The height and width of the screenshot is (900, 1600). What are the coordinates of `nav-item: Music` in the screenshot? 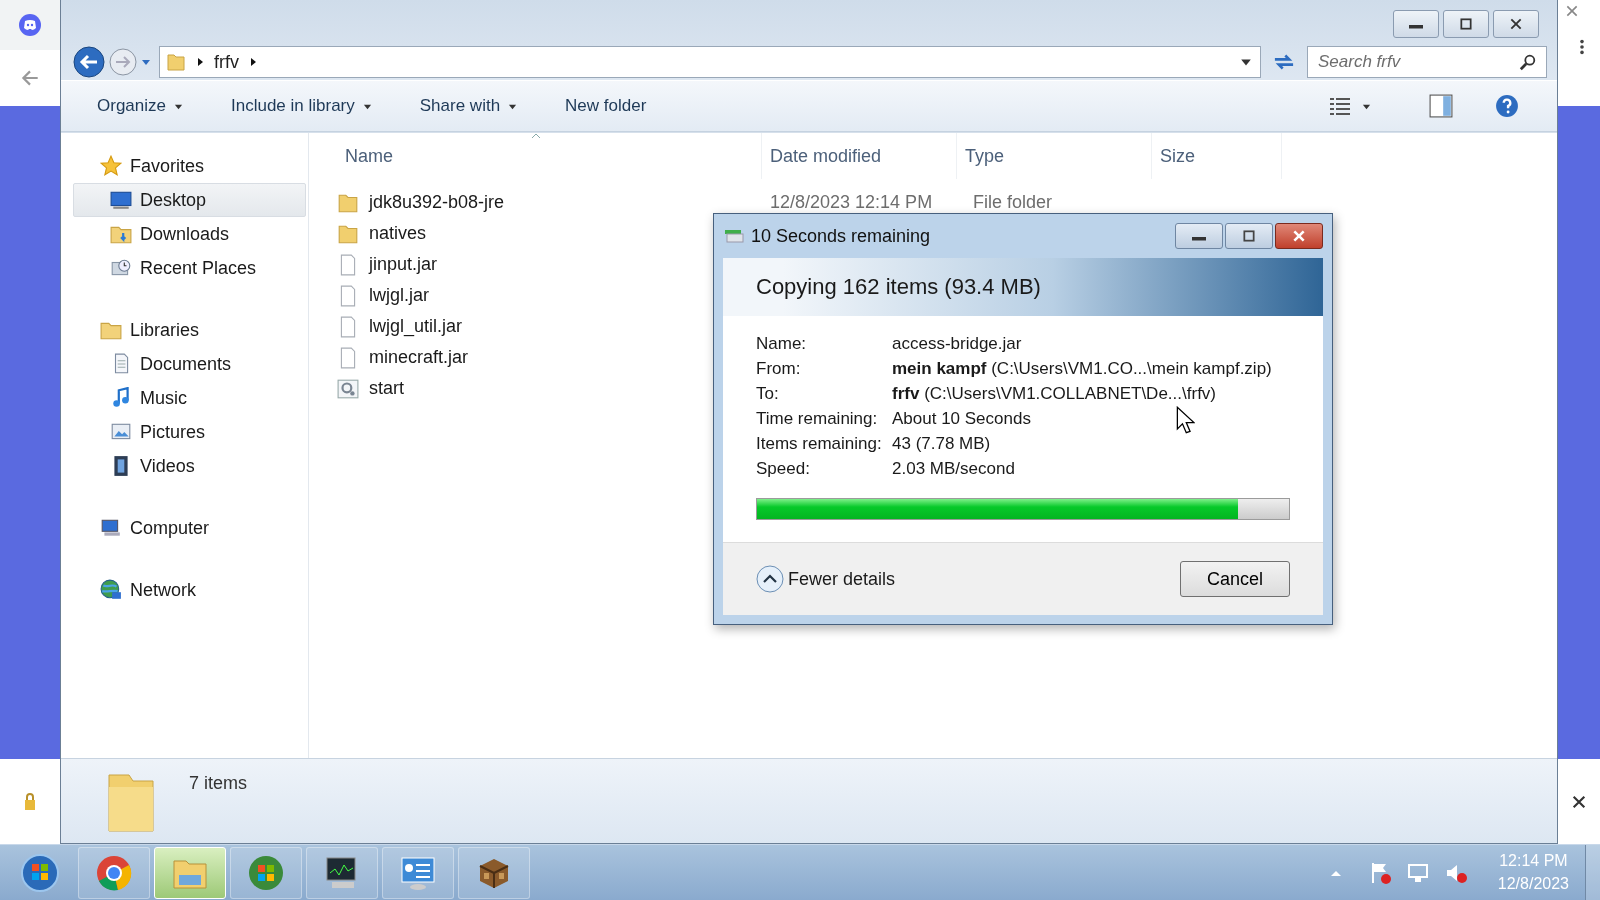 It's located at (189, 398).